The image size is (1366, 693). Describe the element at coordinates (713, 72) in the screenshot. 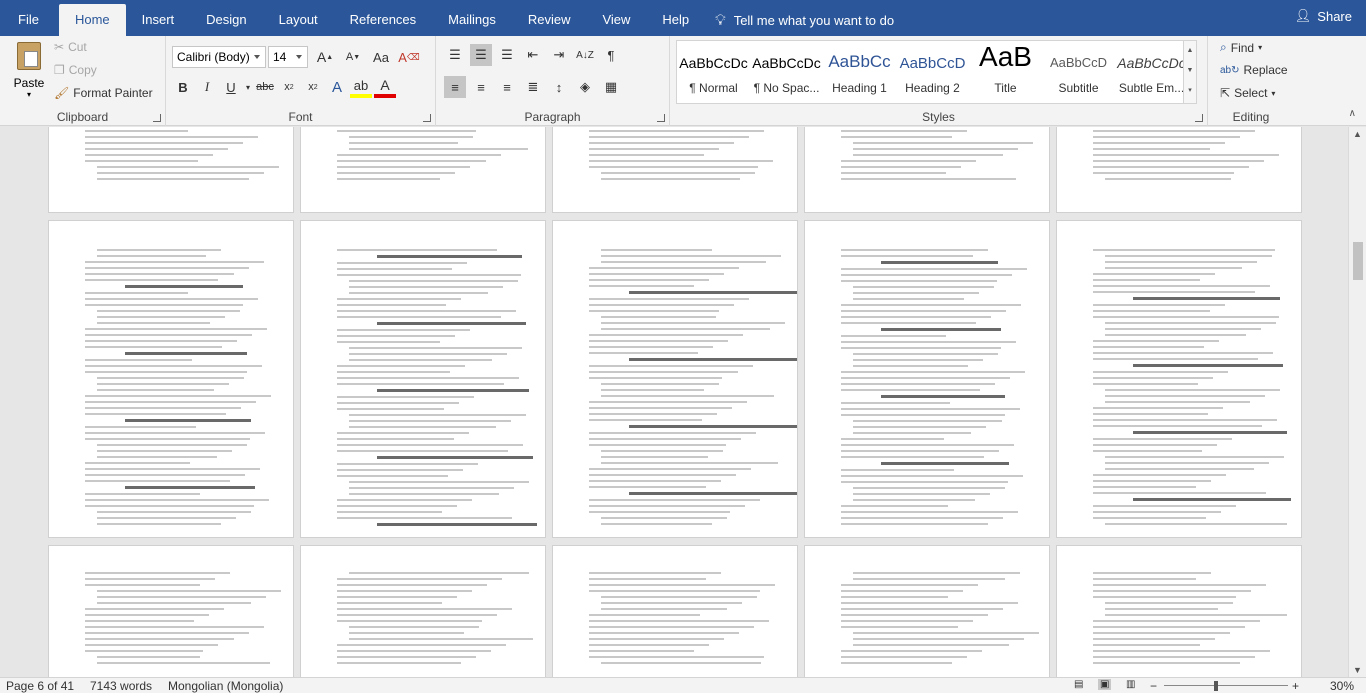

I see `style-normal: AaBbCcDc ¶ Normal` at that location.